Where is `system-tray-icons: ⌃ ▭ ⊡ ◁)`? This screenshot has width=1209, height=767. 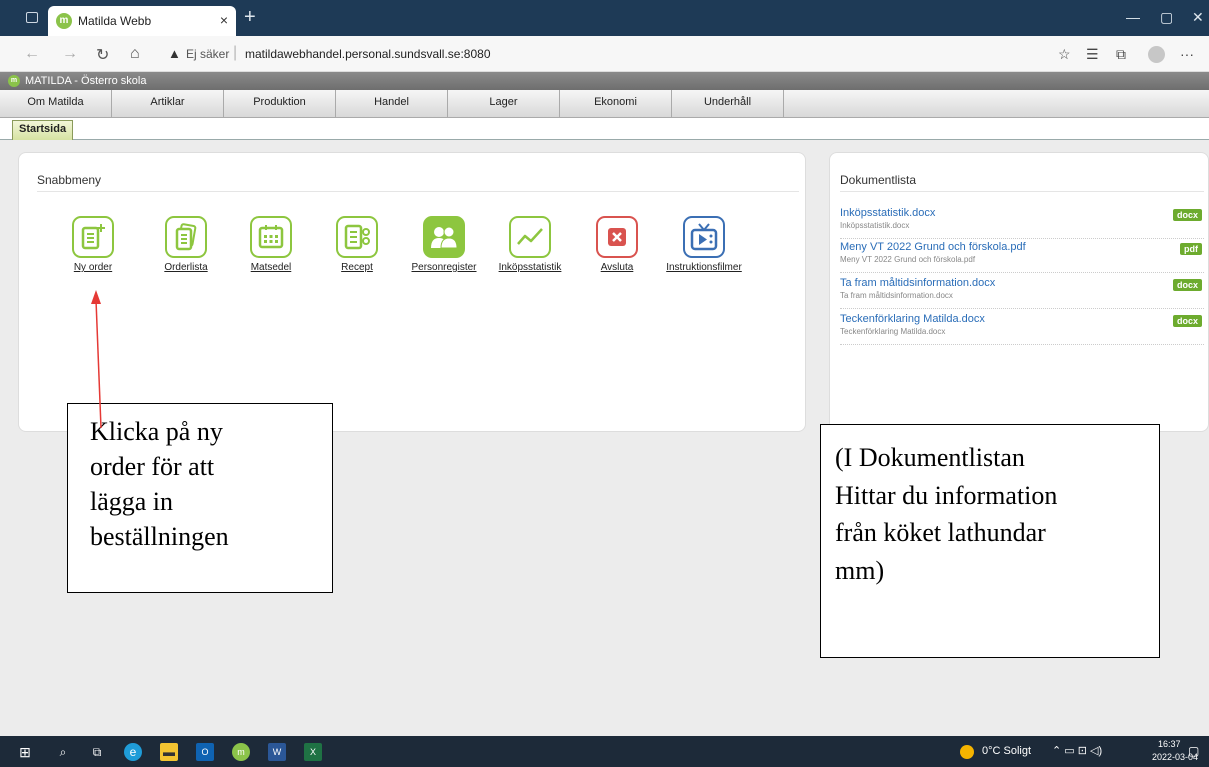
system-tray-icons: ⌃ ▭ ⊡ ◁) is located at coordinates (1077, 750).